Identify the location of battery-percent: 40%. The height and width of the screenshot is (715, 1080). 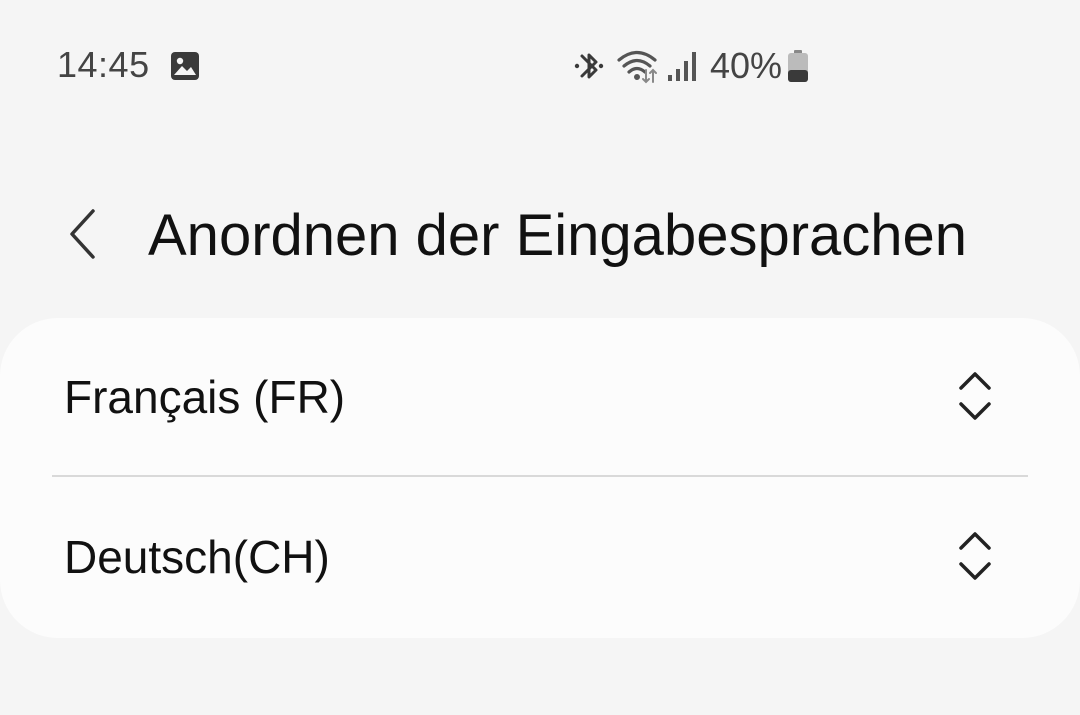
(746, 65).